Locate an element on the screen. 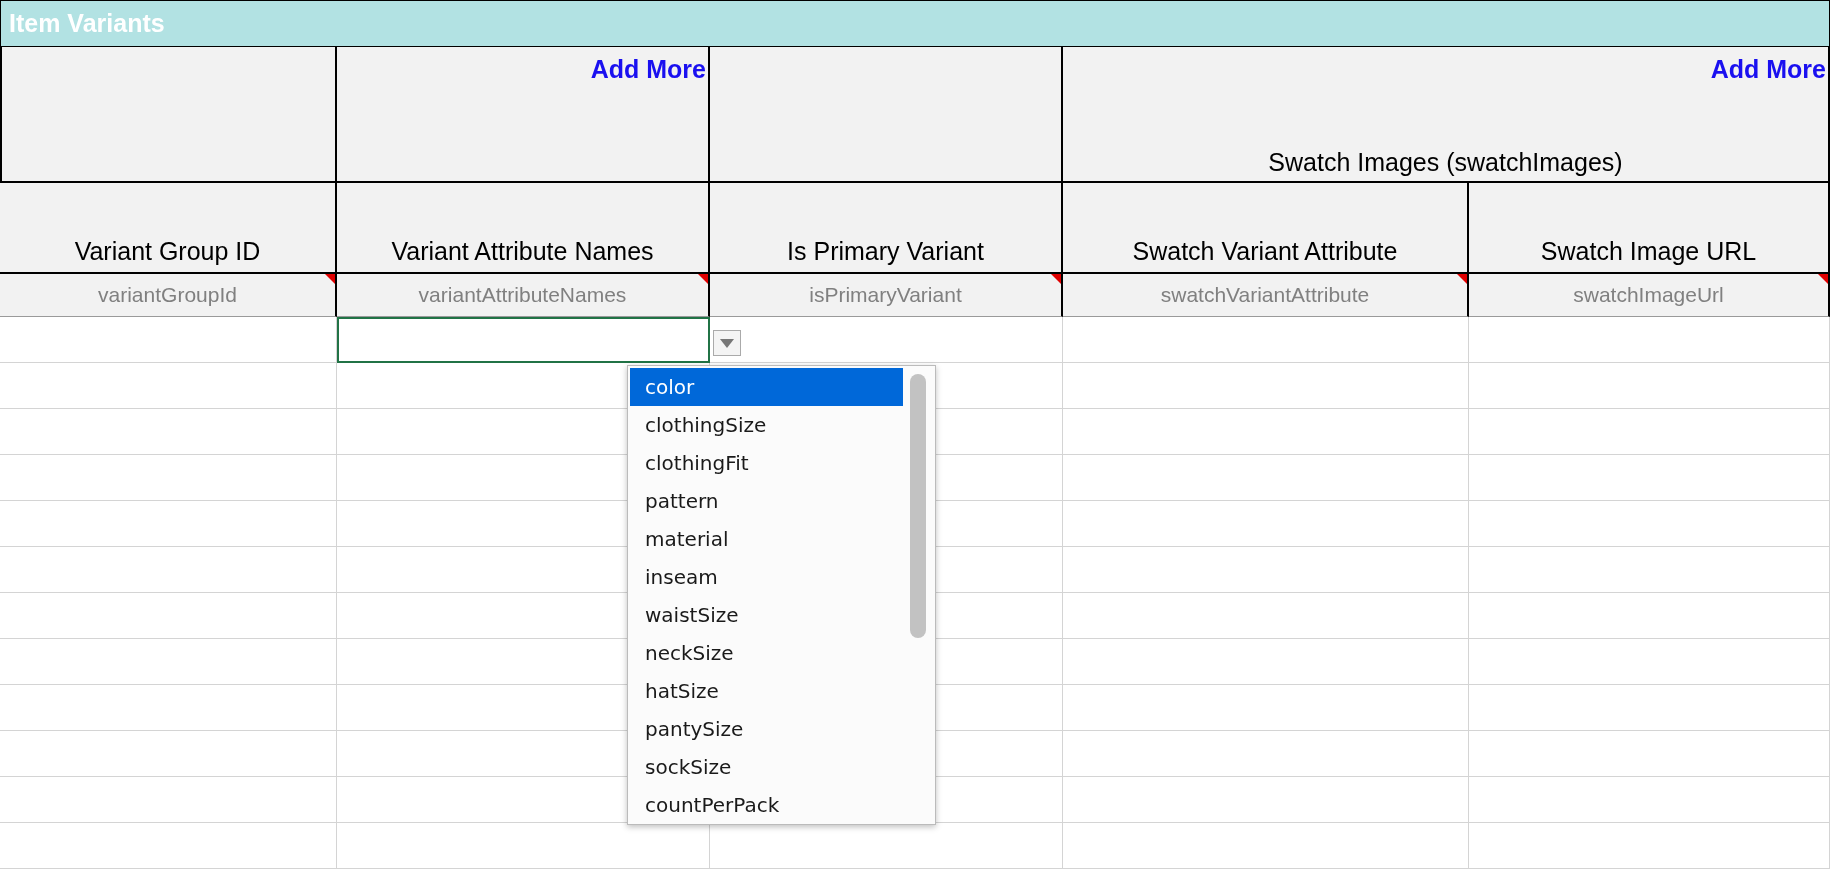 This screenshot has height=872, width=1830. field-key-cell: swatchVariantAttribute is located at coordinates (1266, 295).